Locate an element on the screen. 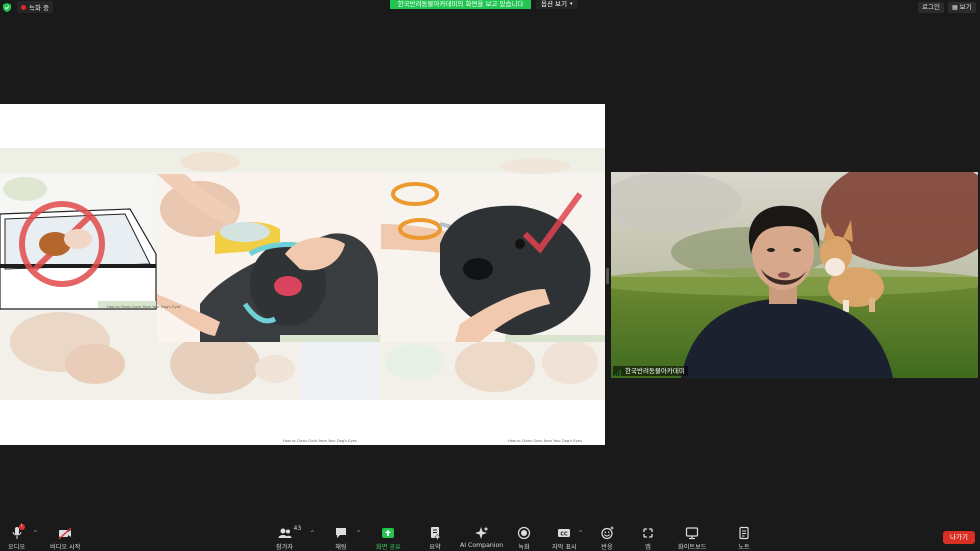 This screenshot has height=551, width=980. cc-icon: CC is located at coordinates (564, 533).